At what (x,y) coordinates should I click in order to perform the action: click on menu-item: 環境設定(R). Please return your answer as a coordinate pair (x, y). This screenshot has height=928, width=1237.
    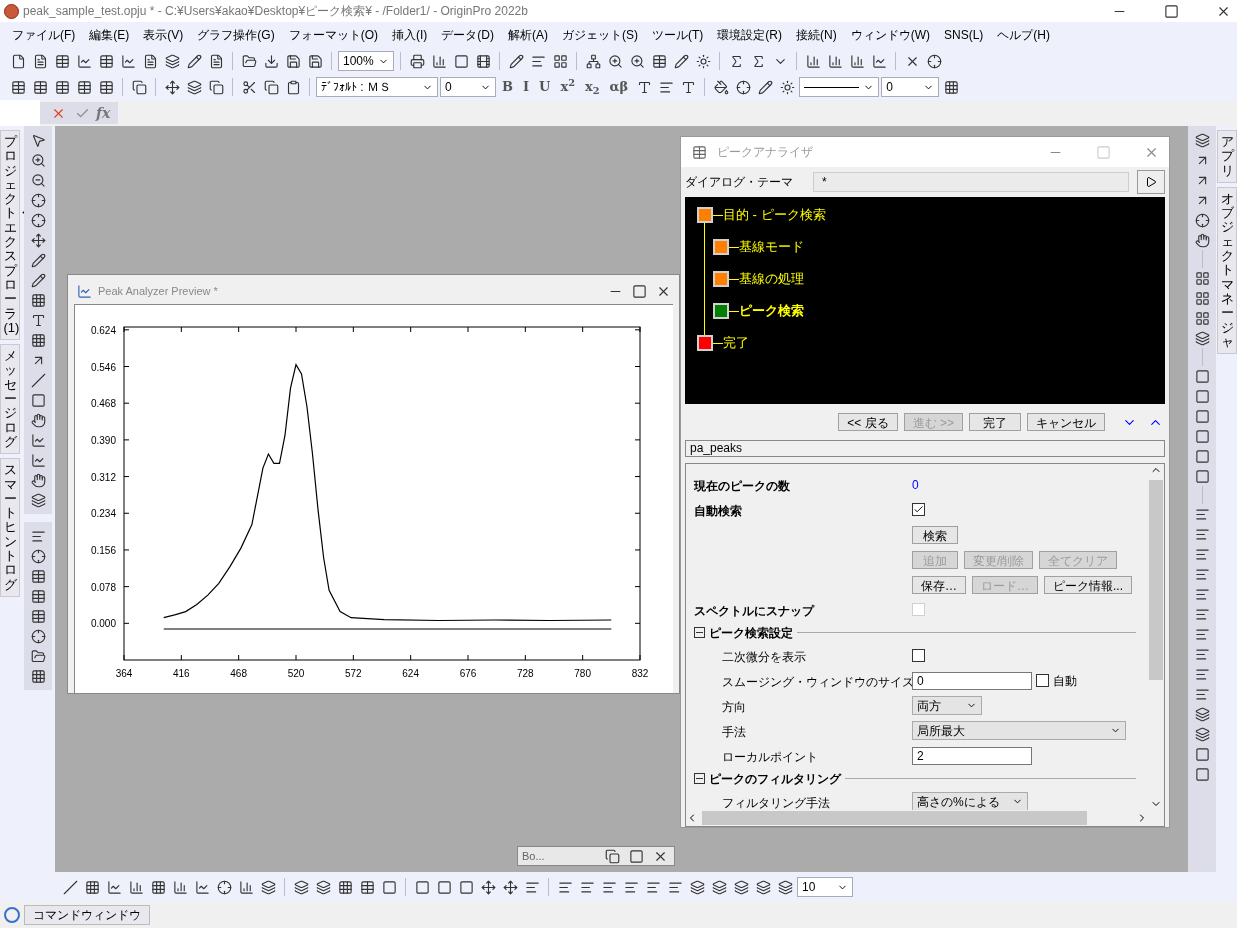
    Looking at the image, I should click on (749, 35).